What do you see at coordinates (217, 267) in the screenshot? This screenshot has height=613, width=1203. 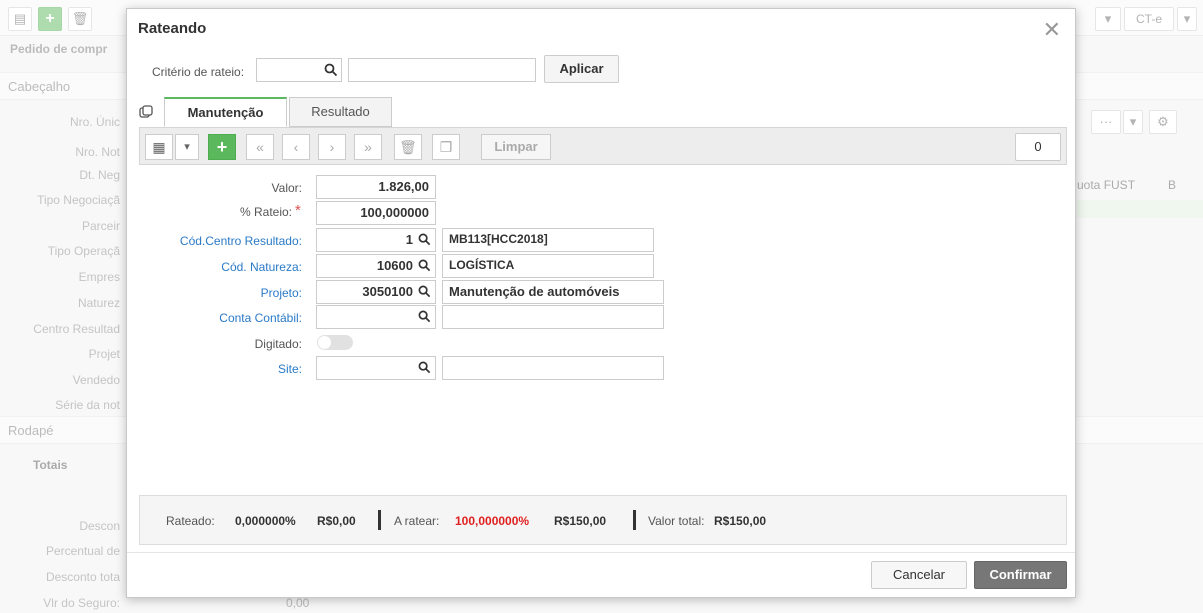 I see `natureza-label: Cód. Natureza:` at bounding box center [217, 267].